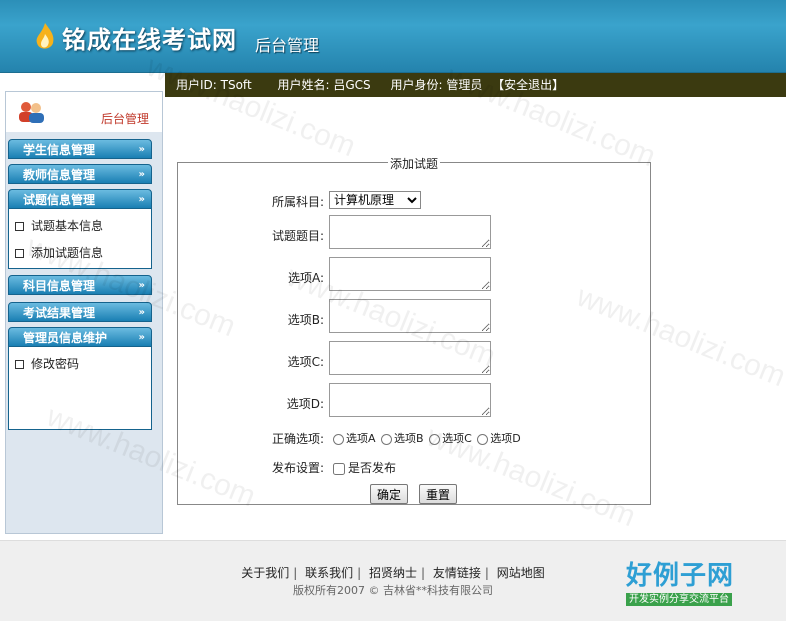 The image size is (786, 621). What do you see at coordinates (55, 364) in the screenshot?
I see `menu-item-label: 修改密码` at bounding box center [55, 364].